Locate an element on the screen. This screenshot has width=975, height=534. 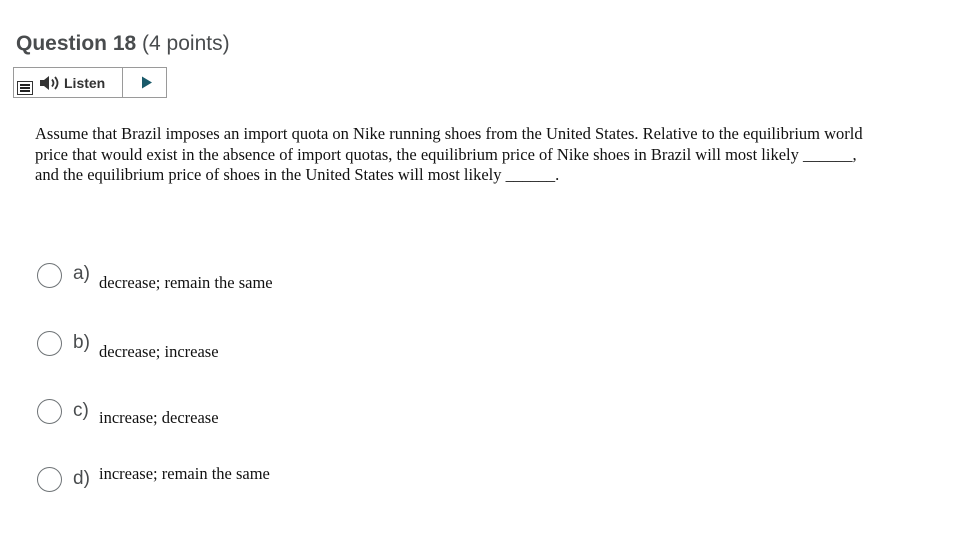
option-b: b) decrease; increase is located at coordinates (142, 346).